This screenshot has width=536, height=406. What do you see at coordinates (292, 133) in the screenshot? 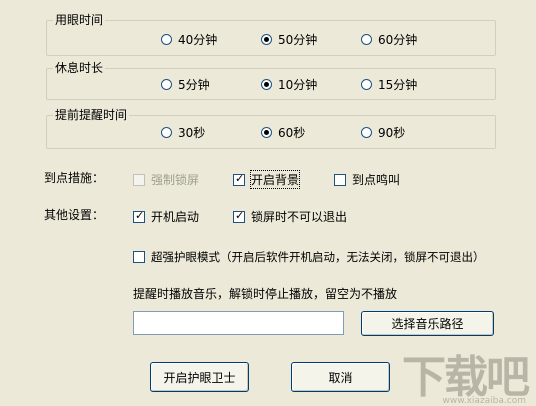
I see `radio-remind-60-label: 60秒` at bounding box center [292, 133].